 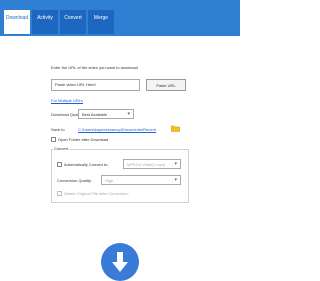 I want to click on save-to-label: Save to, so click(x=58, y=129).